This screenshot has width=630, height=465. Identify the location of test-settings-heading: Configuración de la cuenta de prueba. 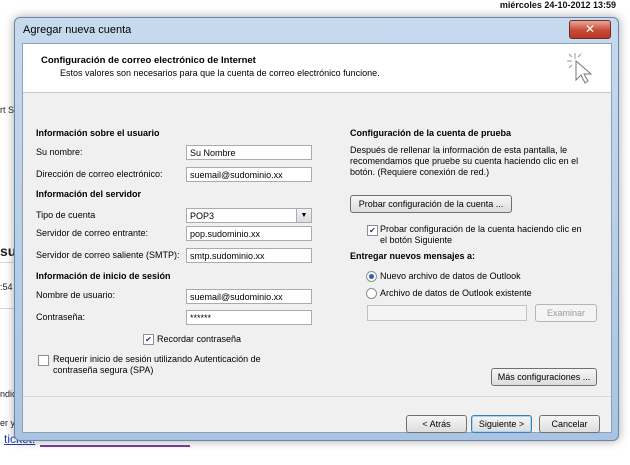
(431, 133).